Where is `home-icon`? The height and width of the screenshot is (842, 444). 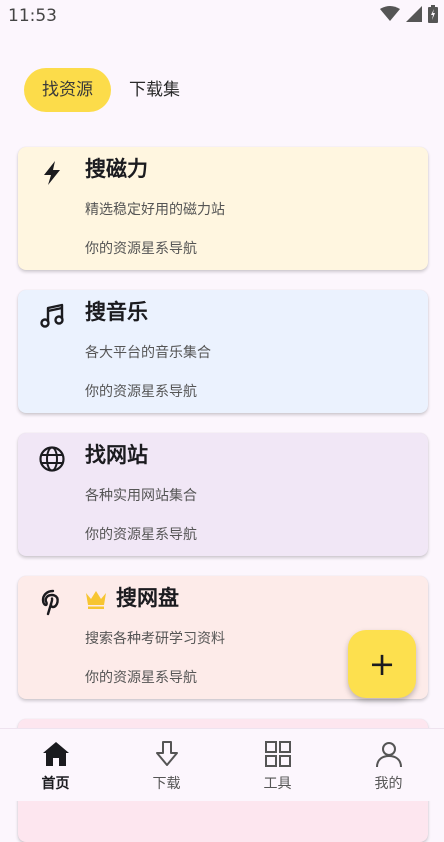
home-icon is located at coordinates (55, 754).